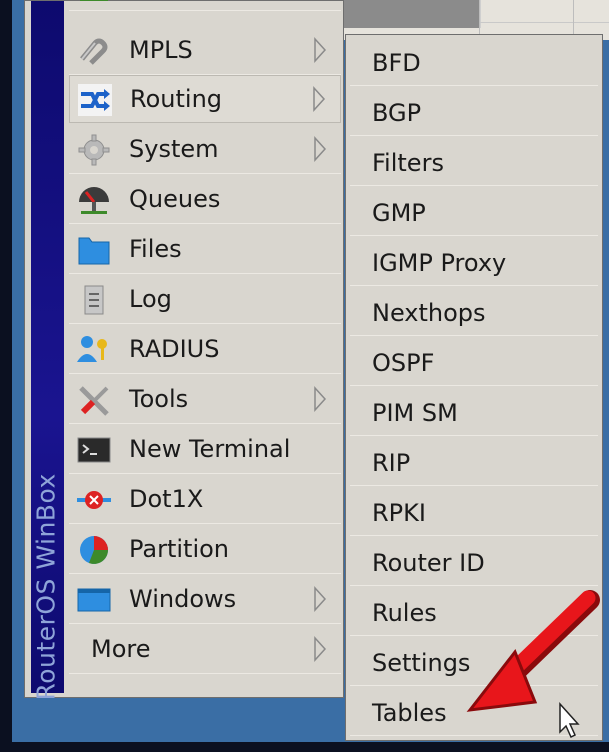 The image size is (609, 752). Describe the element at coordinates (439, 263) in the screenshot. I see `submenu-item-label: IGMP Proxy` at that location.